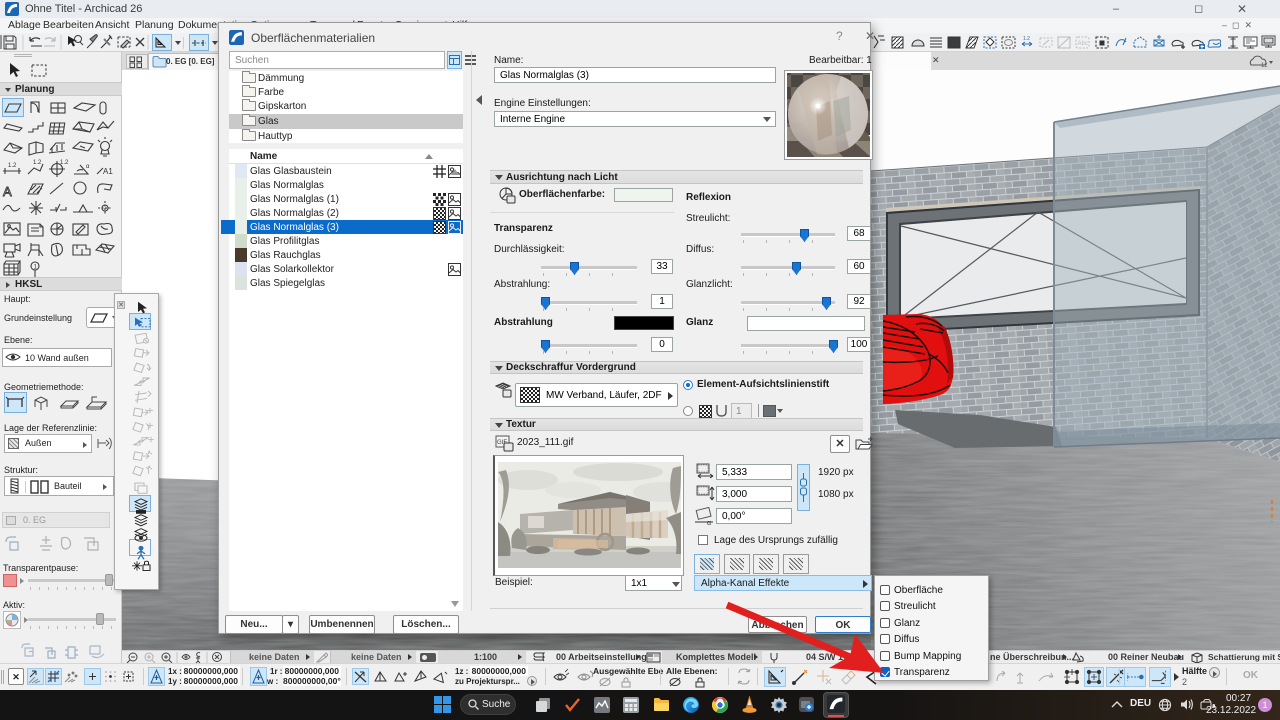  What do you see at coordinates (7, 191) in the screenshot?
I see `svg-text: A` at bounding box center [7, 191].